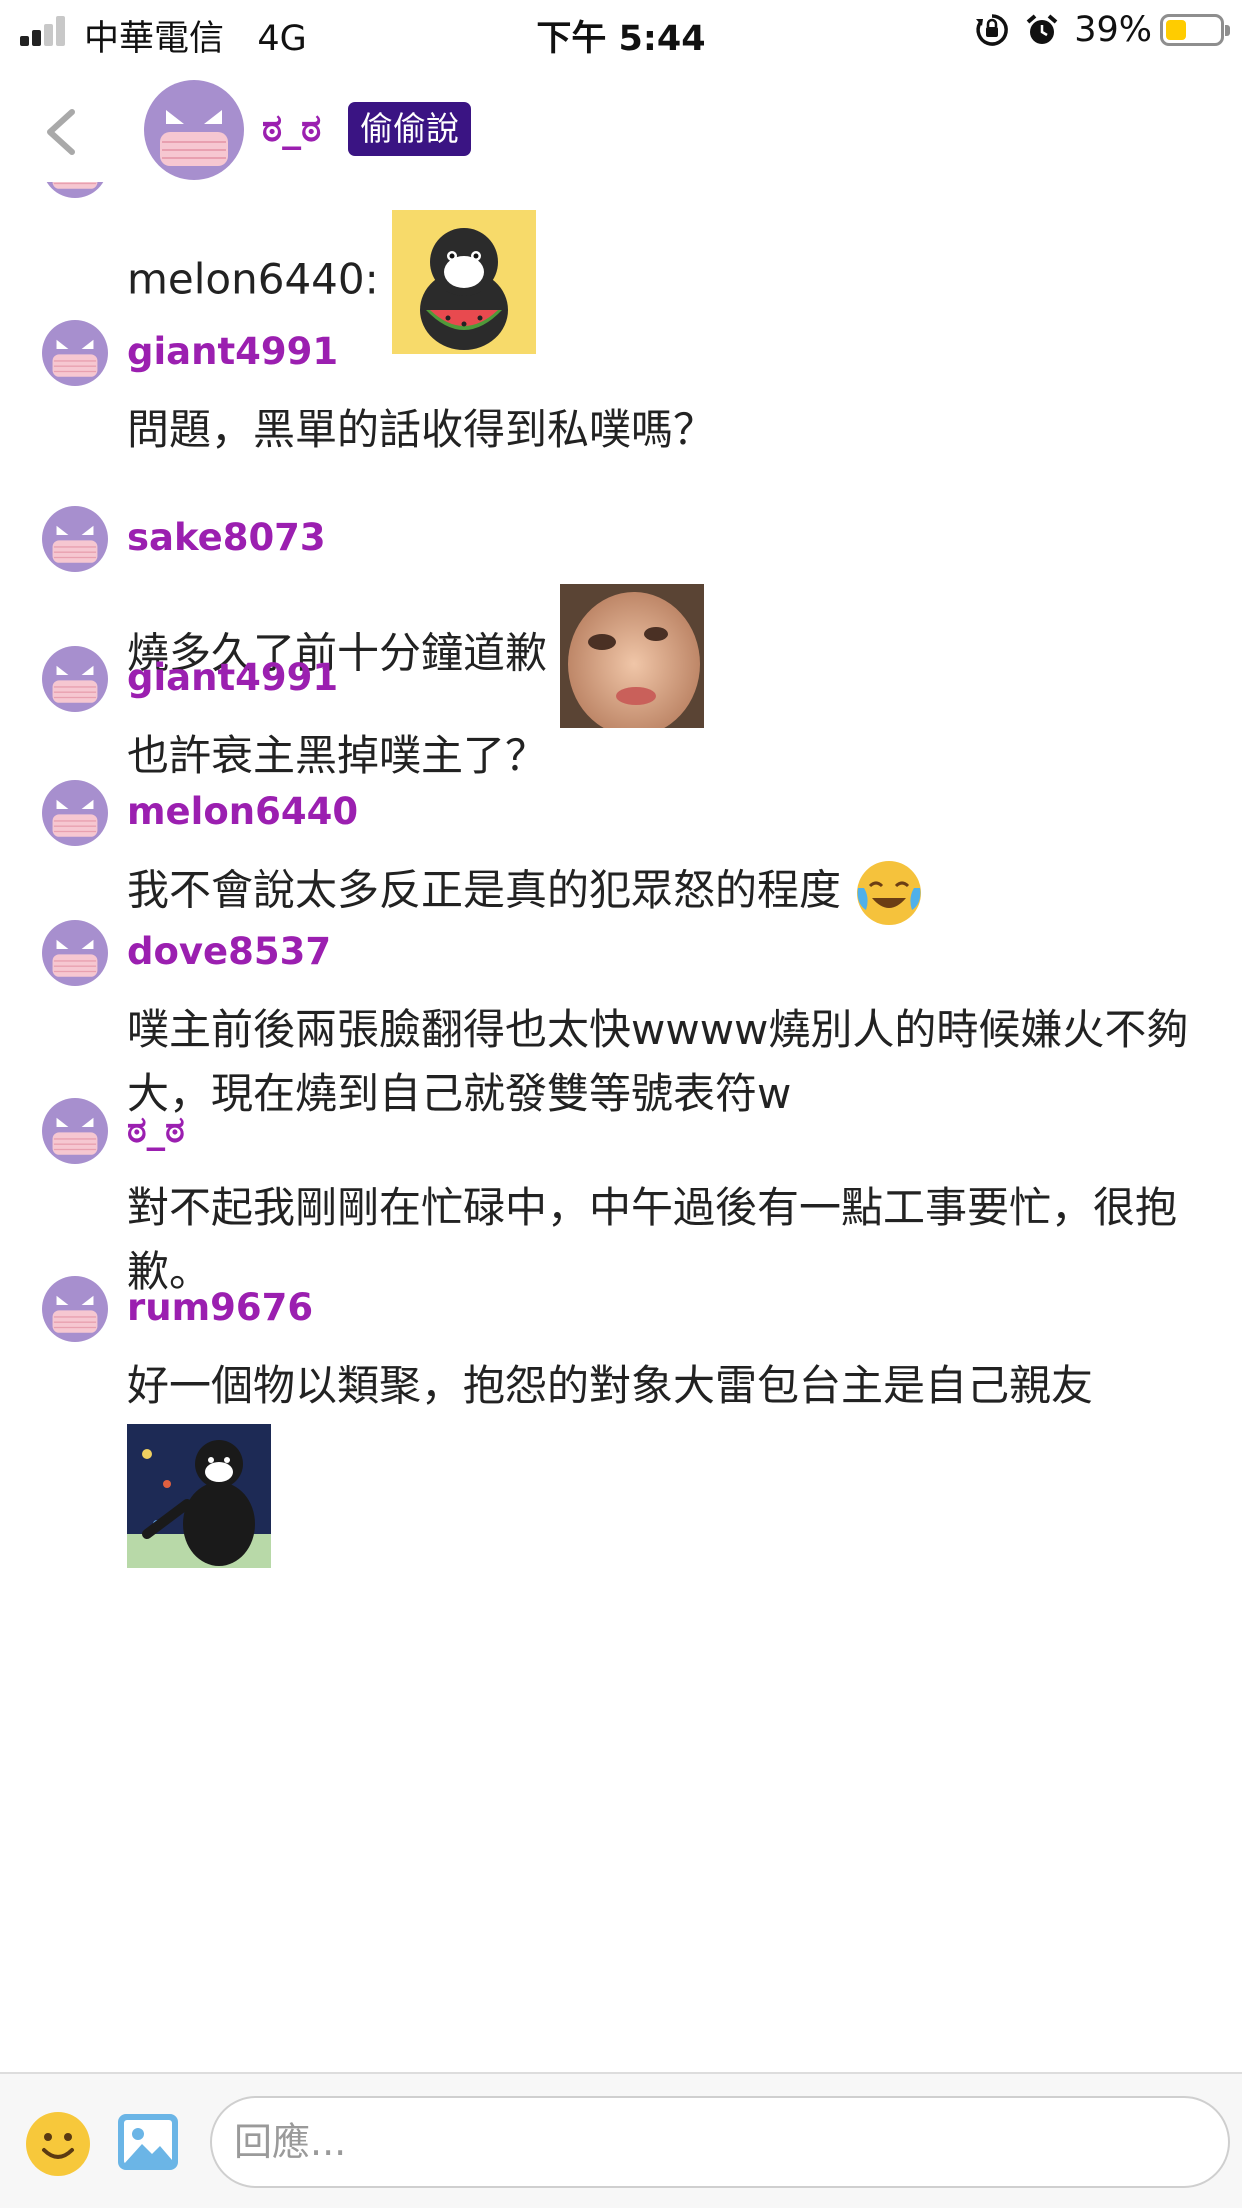  I want to click on anonymous-badge: 偷偷說, so click(409, 129).